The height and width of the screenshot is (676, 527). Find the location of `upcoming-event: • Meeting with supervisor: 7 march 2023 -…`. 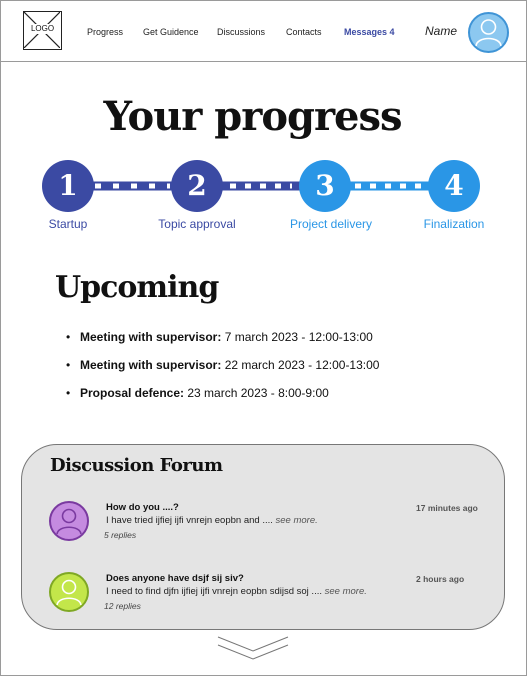

upcoming-event: • Meeting with supervisor: 7 march 2023 -… is located at coordinates (219, 337).